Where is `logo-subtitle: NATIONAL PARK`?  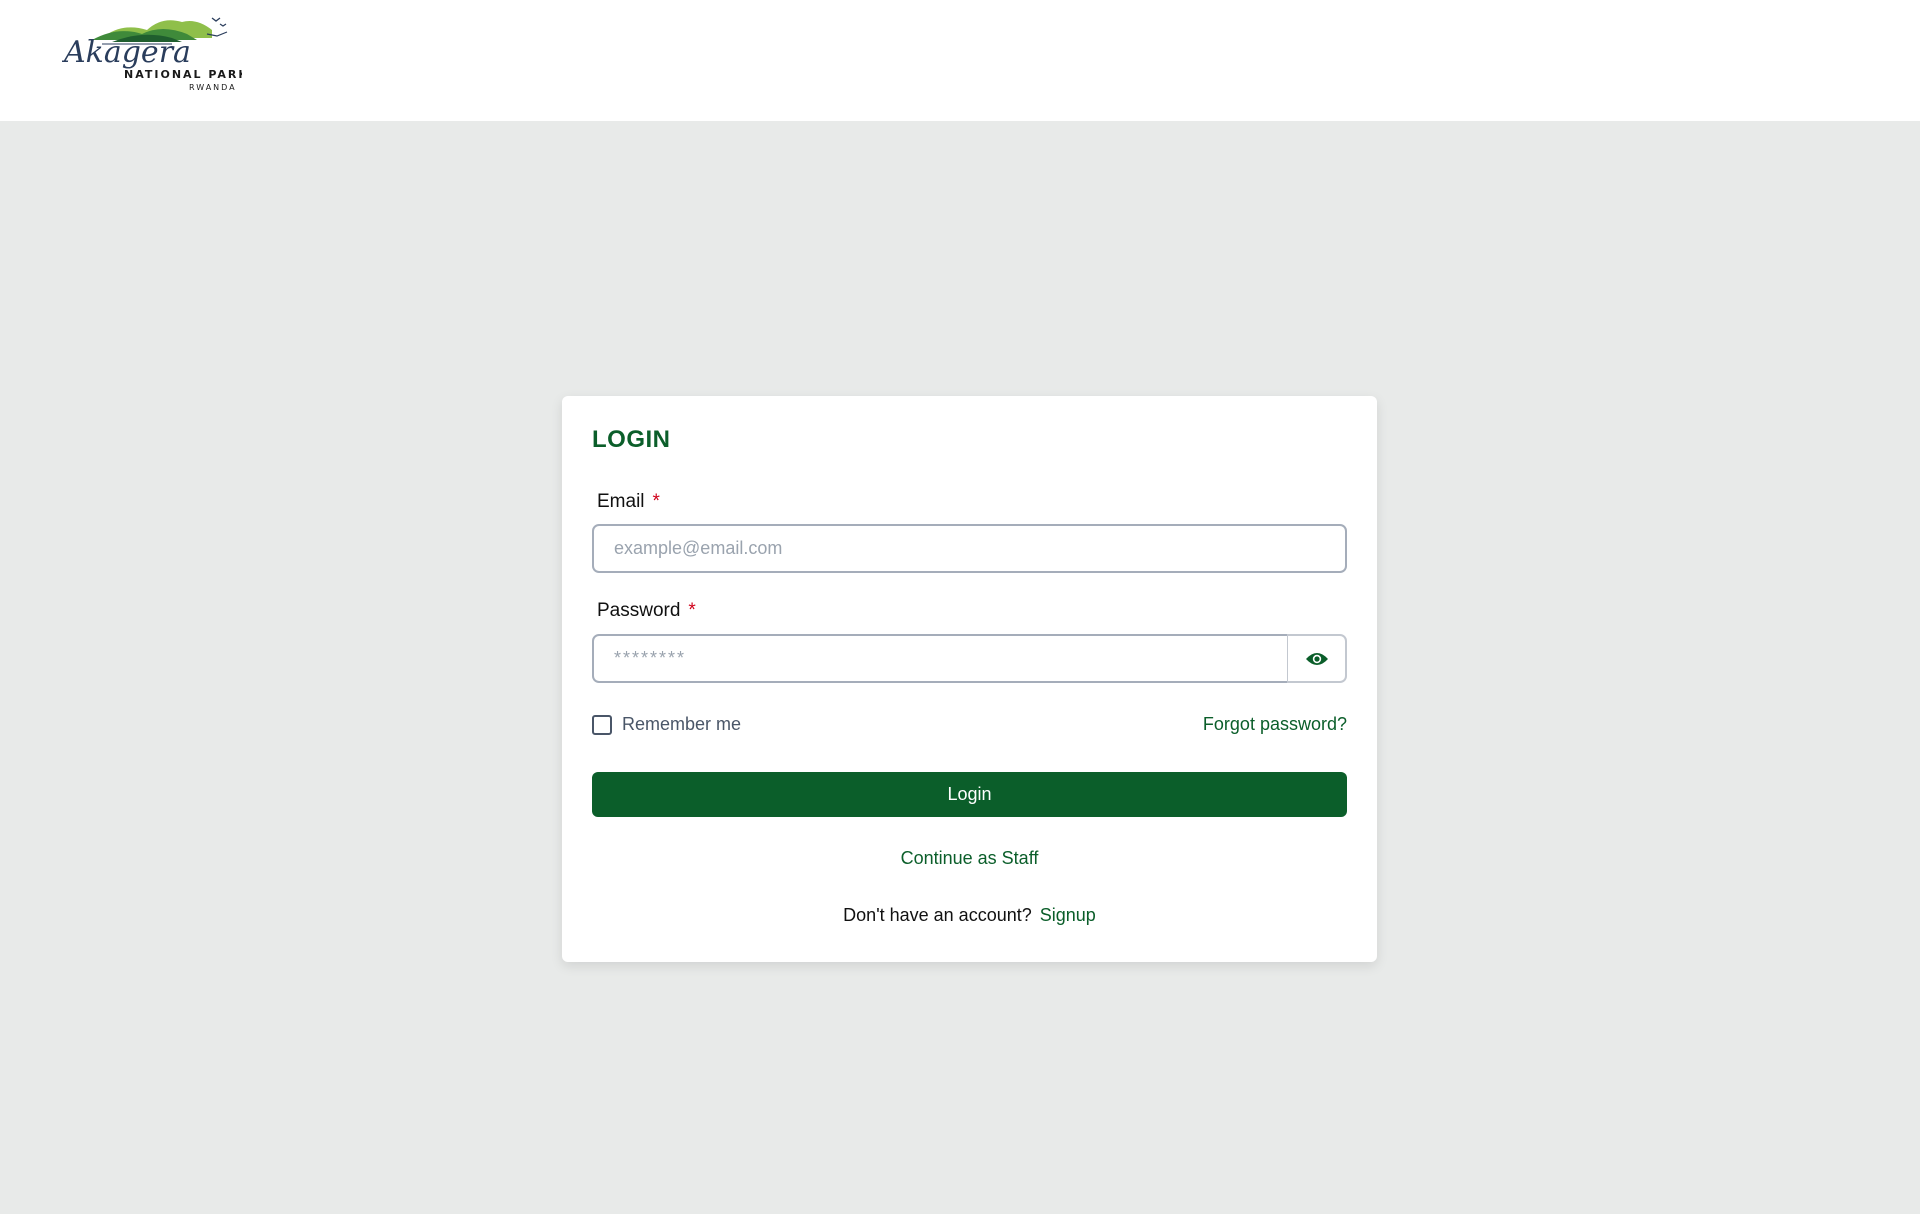
logo-subtitle: NATIONAL PARK is located at coordinates (183, 74).